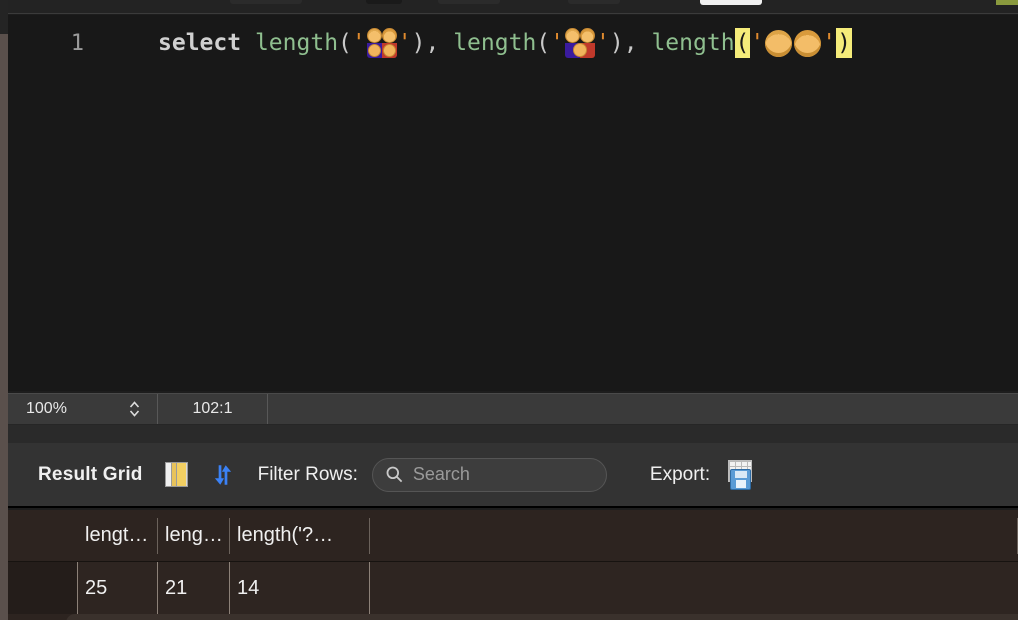 The image size is (1018, 620). Describe the element at coordinates (118, 588) in the screenshot. I see `grid-cell-1: 25` at that location.